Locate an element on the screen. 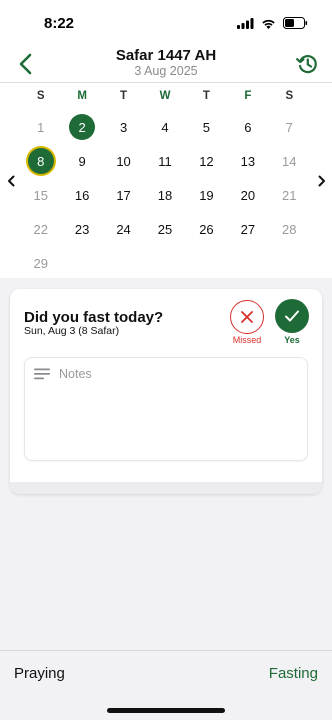 This screenshot has height=720, width=332. close-icon is located at coordinates (247, 317).